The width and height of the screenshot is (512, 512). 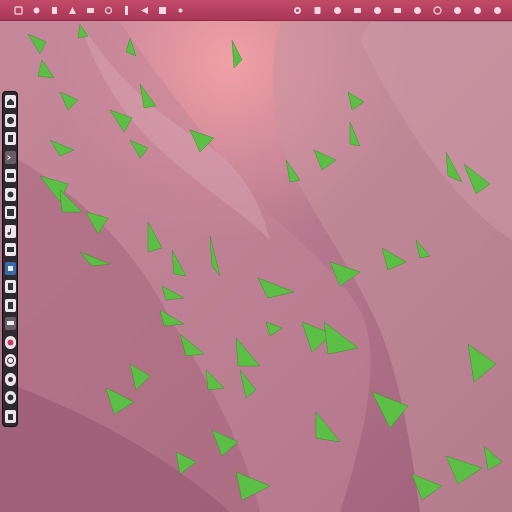 What do you see at coordinates (10, 250) in the screenshot?
I see `files-icon` at bounding box center [10, 250].